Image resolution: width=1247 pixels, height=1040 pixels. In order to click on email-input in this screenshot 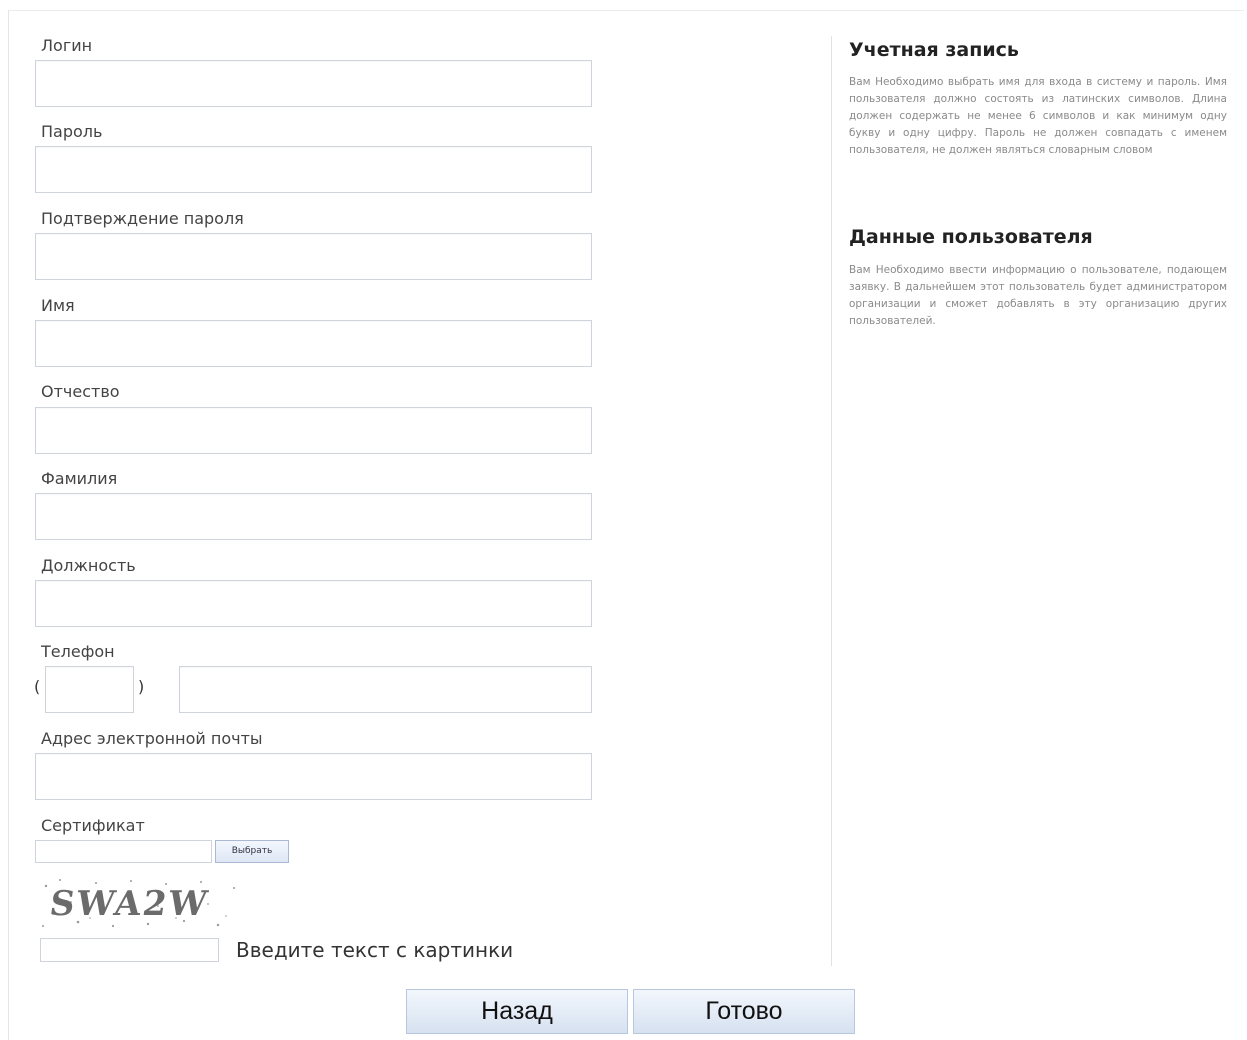, I will do `click(313, 776)`.